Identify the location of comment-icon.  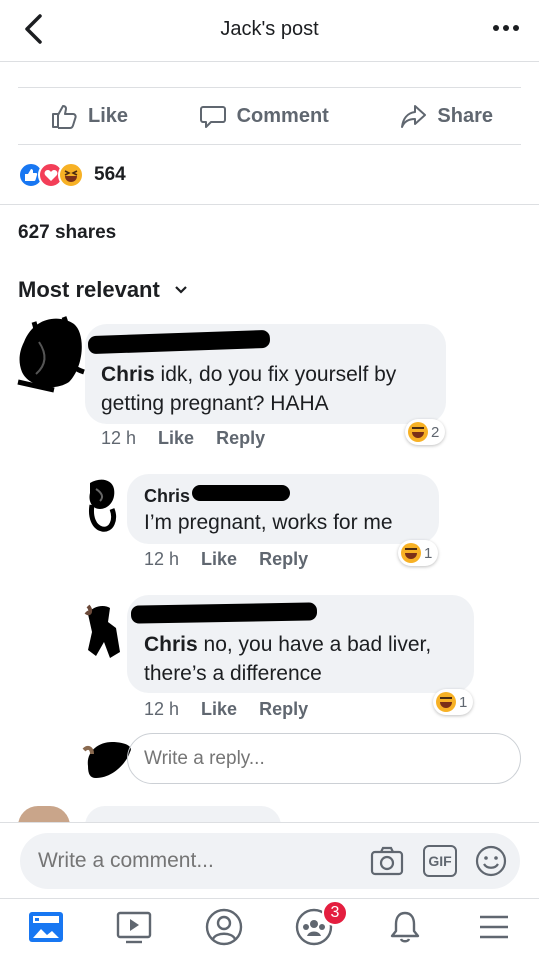
(212, 117).